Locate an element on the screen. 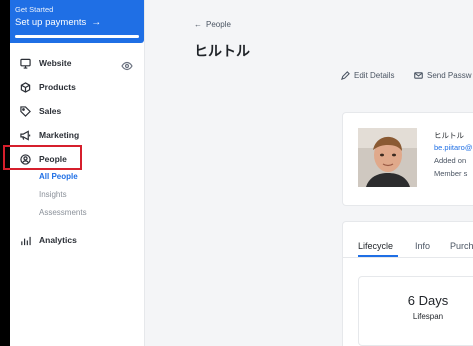 The width and height of the screenshot is (473, 346). tab-lifecycle: Lifecycle is located at coordinates (375, 246).